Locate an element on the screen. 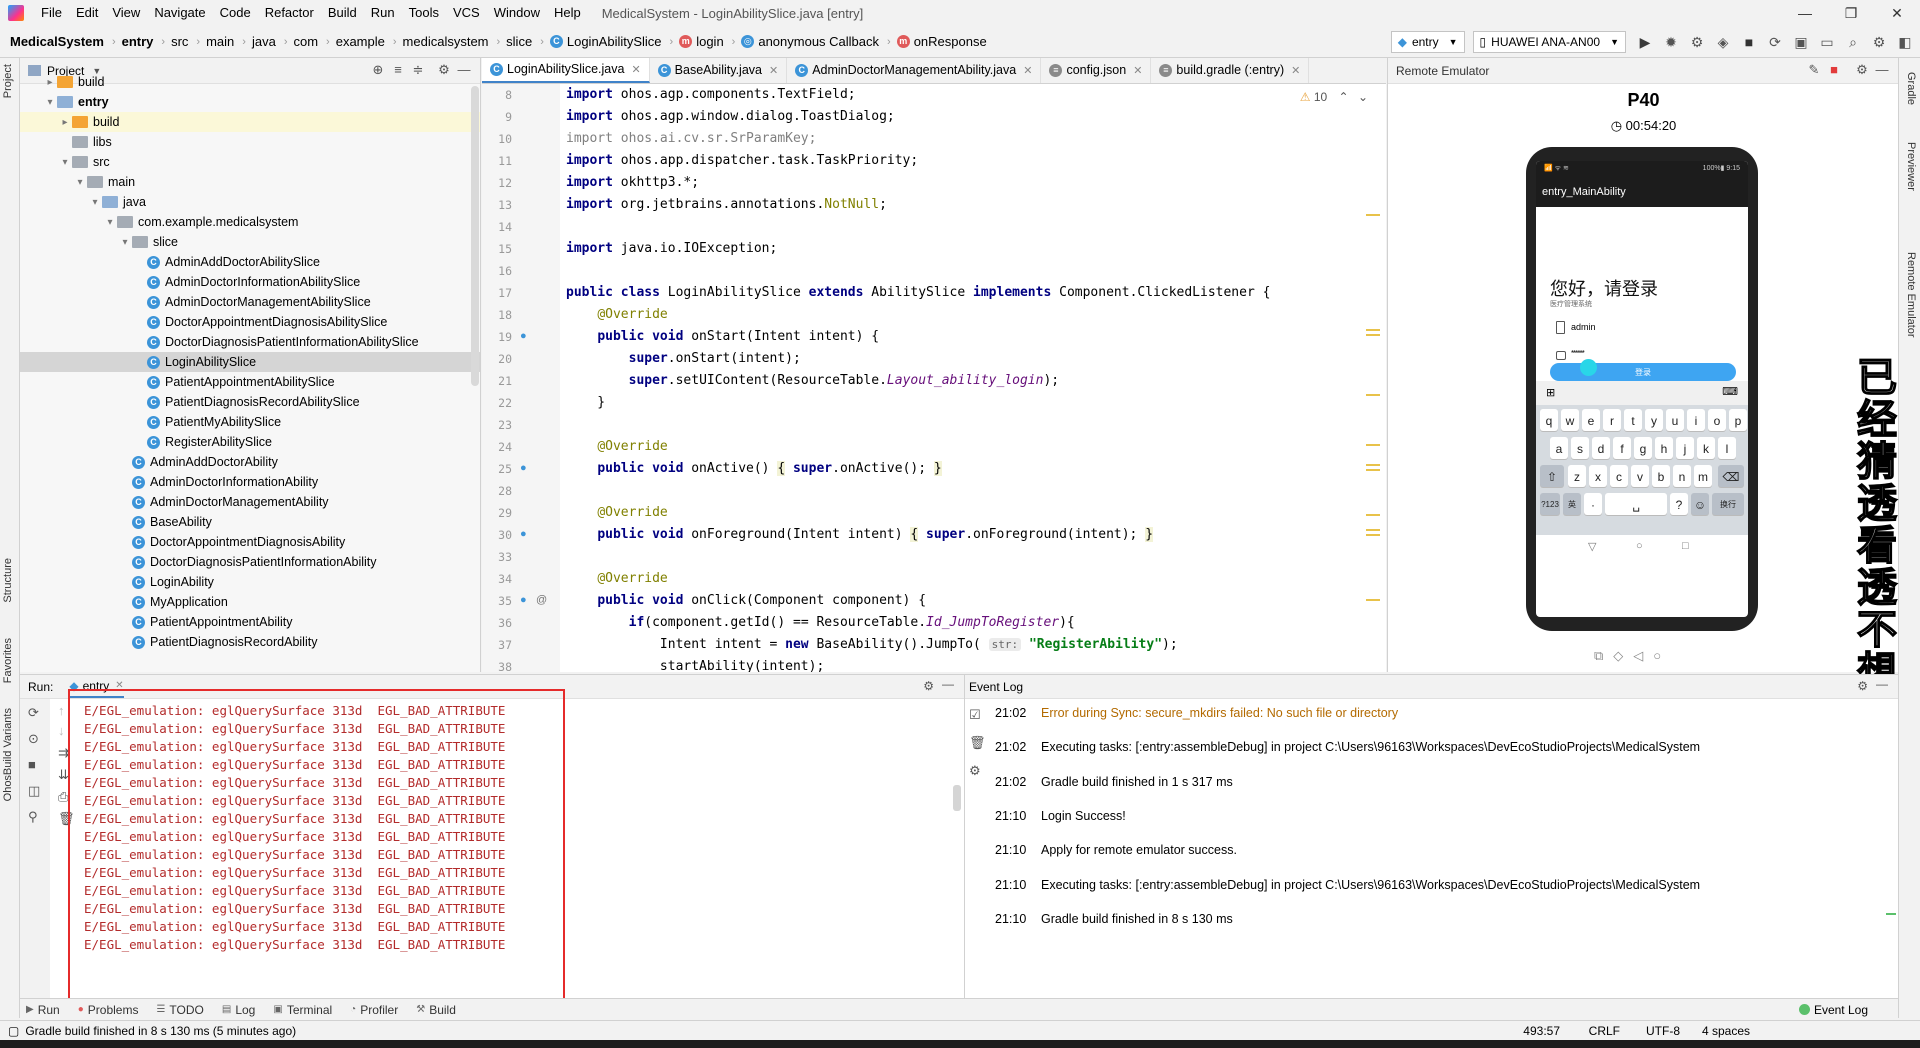 The width and height of the screenshot is (1920, 1048). space-key: ␣ is located at coordinates (1636, 504).